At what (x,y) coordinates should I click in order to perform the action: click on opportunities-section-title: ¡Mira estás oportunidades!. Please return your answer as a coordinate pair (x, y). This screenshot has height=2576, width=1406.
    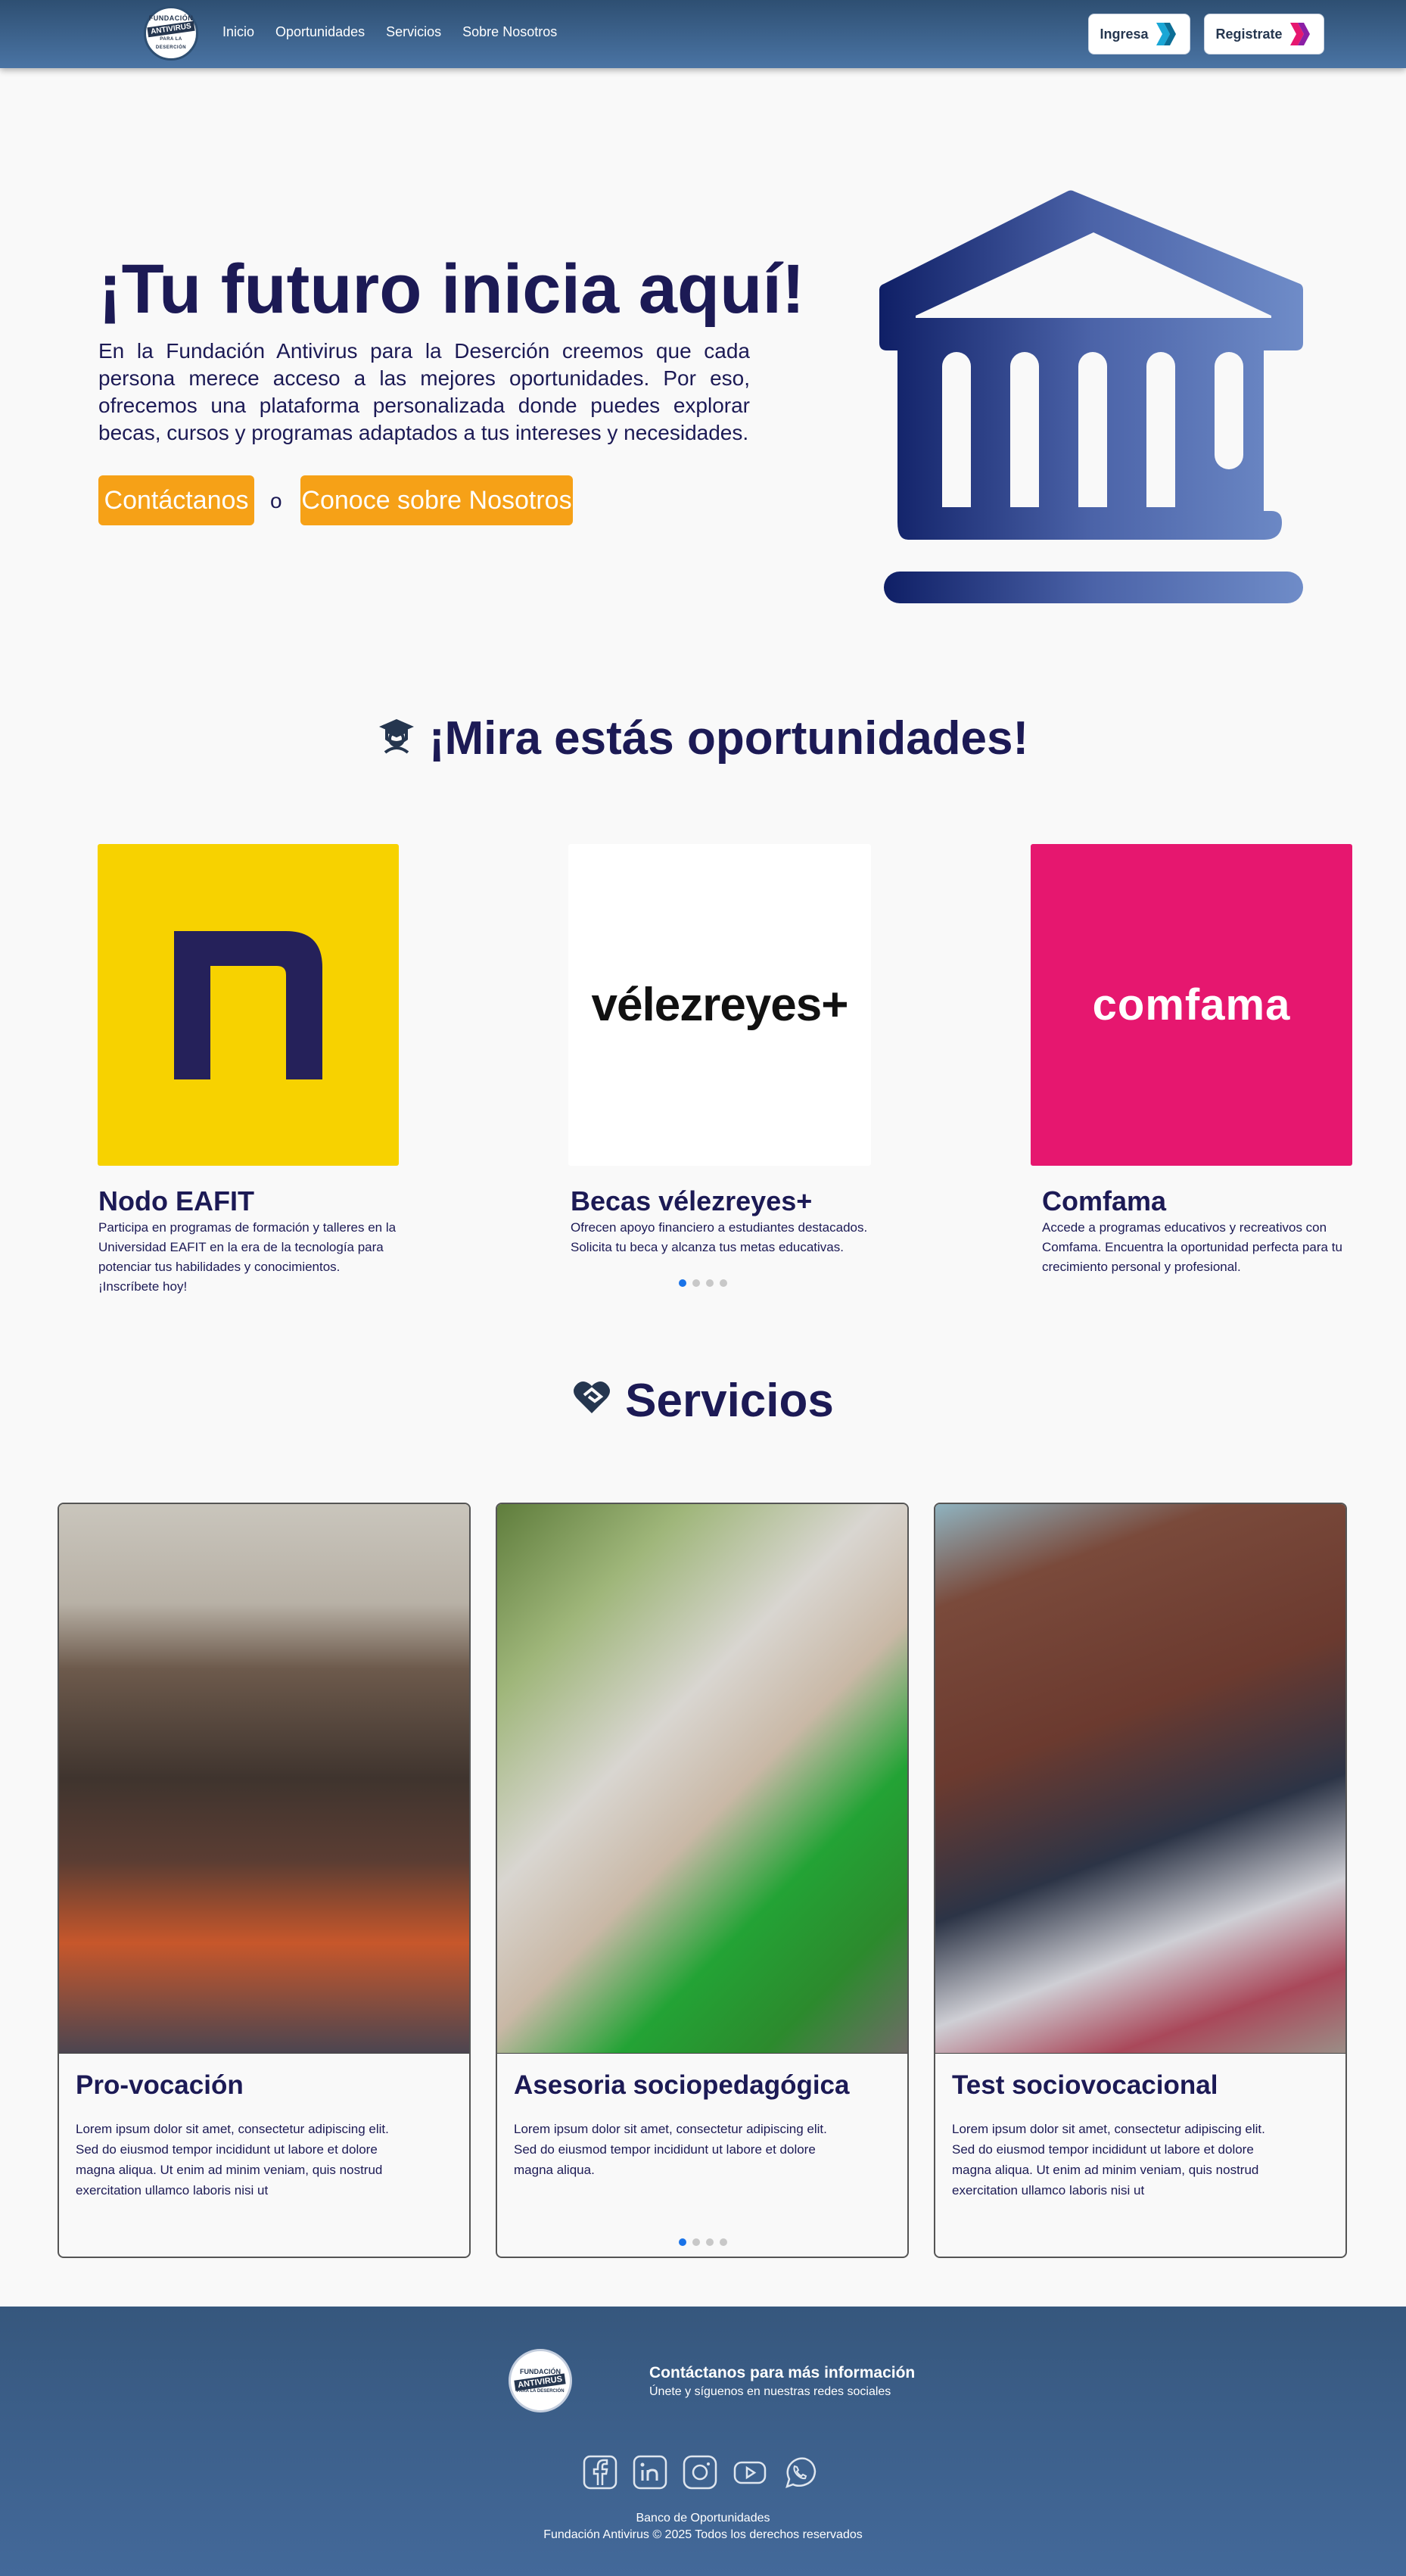
    Looking at the image, I should click on (703, 738).